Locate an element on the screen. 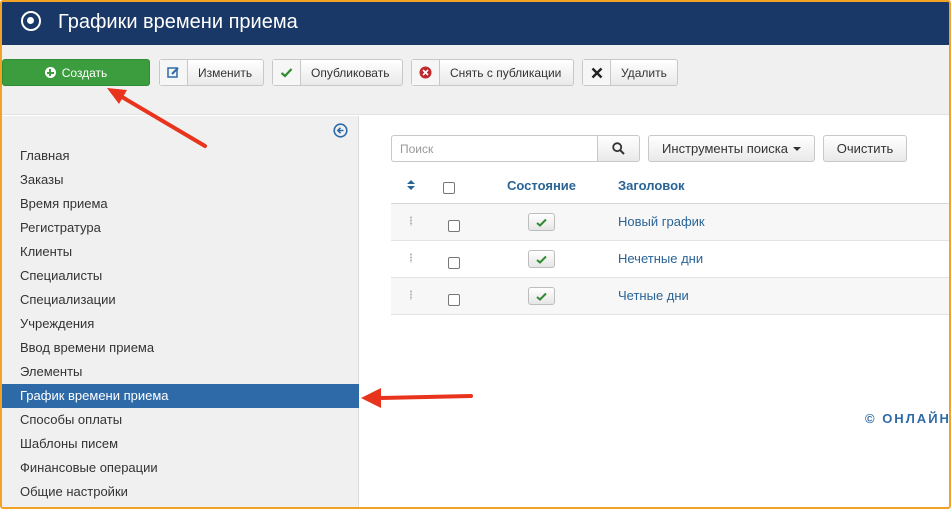 This screenshot has height=509, width=951. sidebar-item-home: Главная is located at coordinates (180, 156).